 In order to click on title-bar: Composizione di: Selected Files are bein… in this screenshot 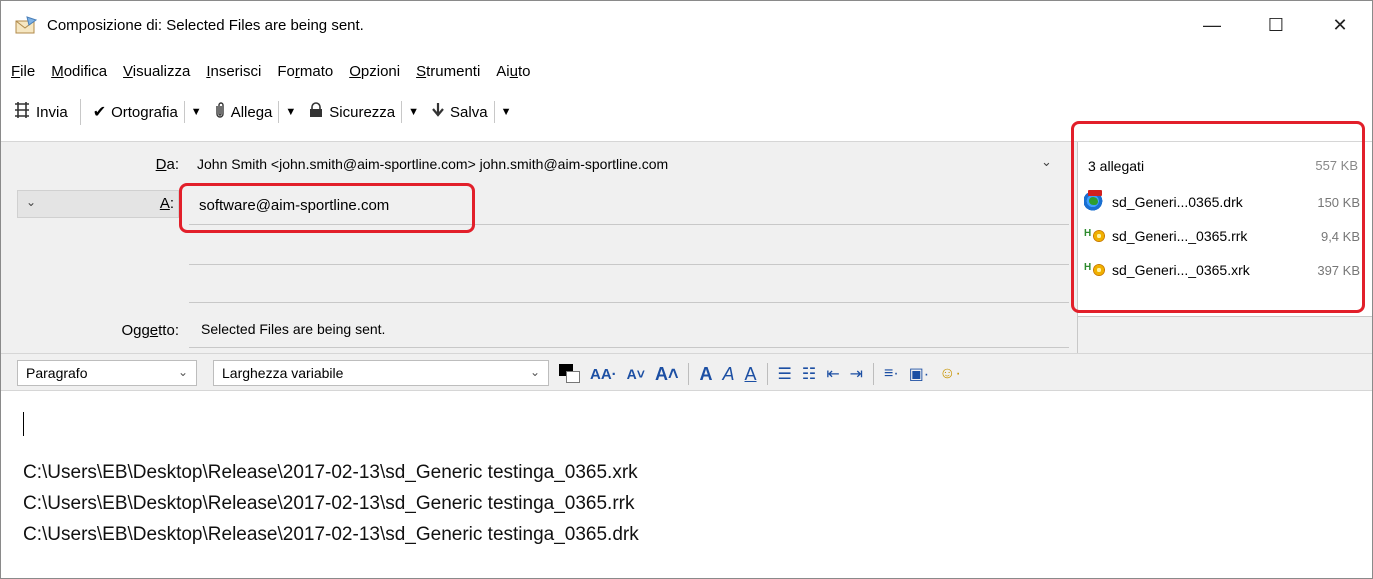, I will do `click(686, 25)`.